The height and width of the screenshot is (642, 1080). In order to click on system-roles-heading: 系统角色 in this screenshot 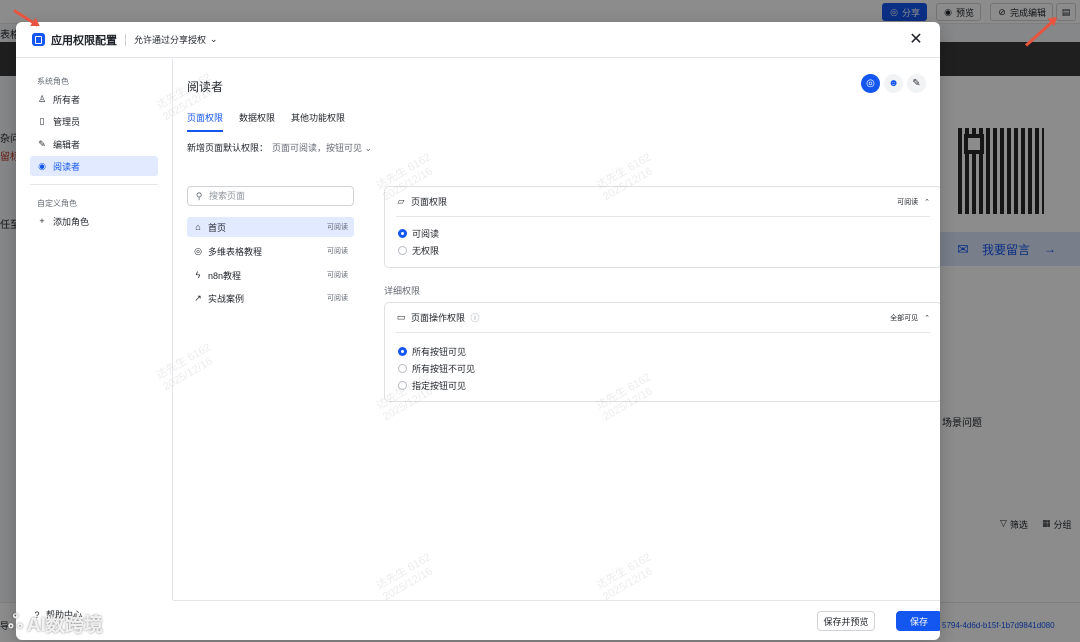, I will do `click(53, 81)`.